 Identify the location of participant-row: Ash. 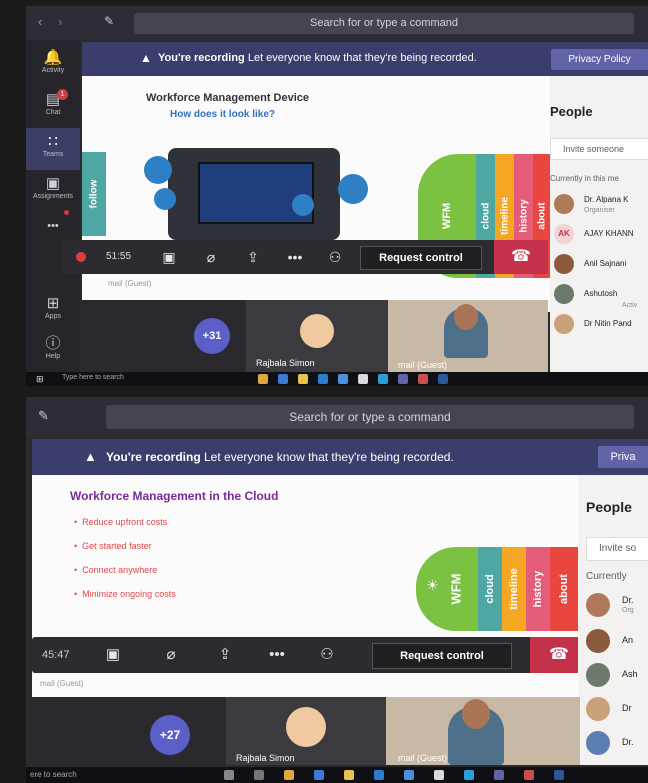
(613, 674).